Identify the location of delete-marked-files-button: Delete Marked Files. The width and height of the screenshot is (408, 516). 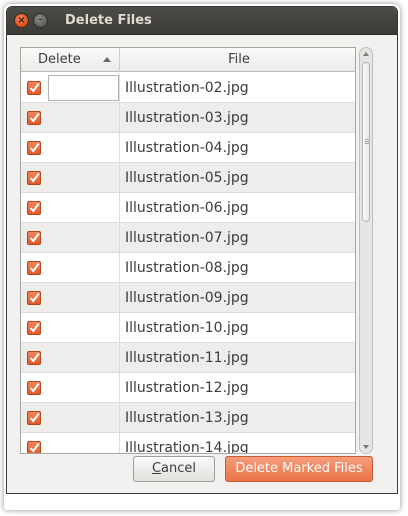
(299, 469).